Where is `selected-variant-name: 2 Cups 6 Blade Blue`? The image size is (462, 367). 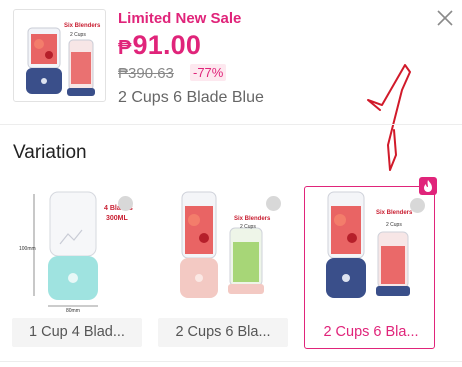 selected-variant-name: 2 Cups 6 Blade Blue is located at coordinates (191, 97).